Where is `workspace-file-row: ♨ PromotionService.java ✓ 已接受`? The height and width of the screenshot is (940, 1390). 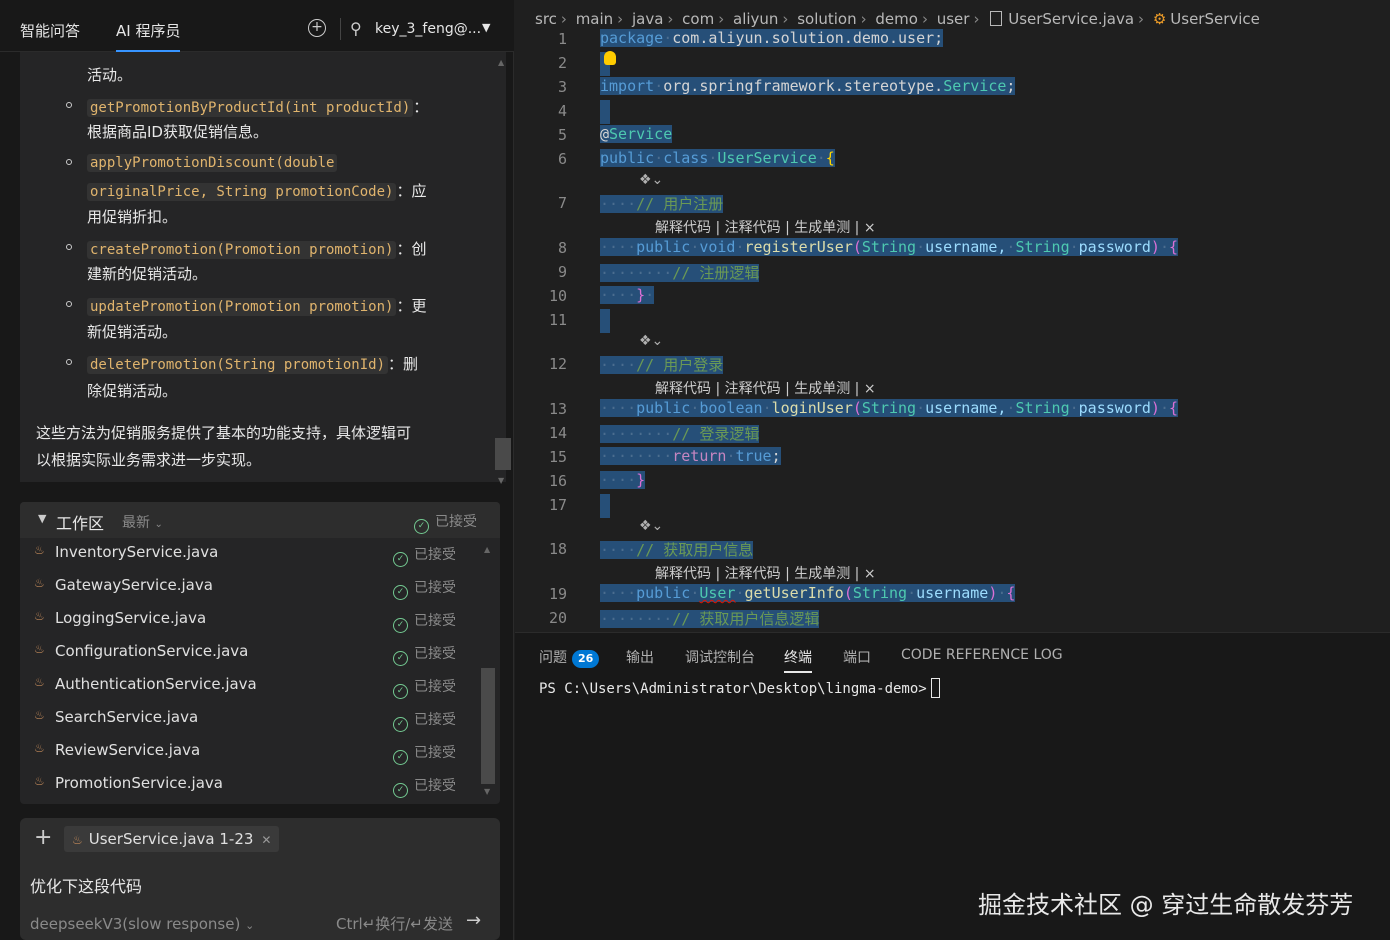 workspace-file-row: ♨ PromotionService.java ✓ 已接受 is located at coordinates (250, 784).